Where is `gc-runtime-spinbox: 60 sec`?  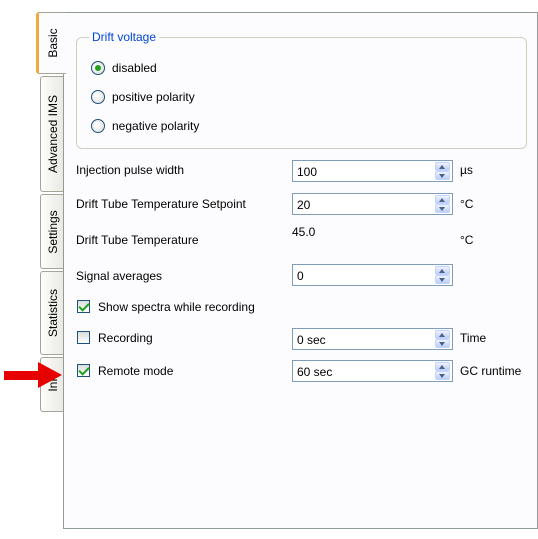
gc-runtime-spinbox: 60 sec is located at coordinates (372, 371).